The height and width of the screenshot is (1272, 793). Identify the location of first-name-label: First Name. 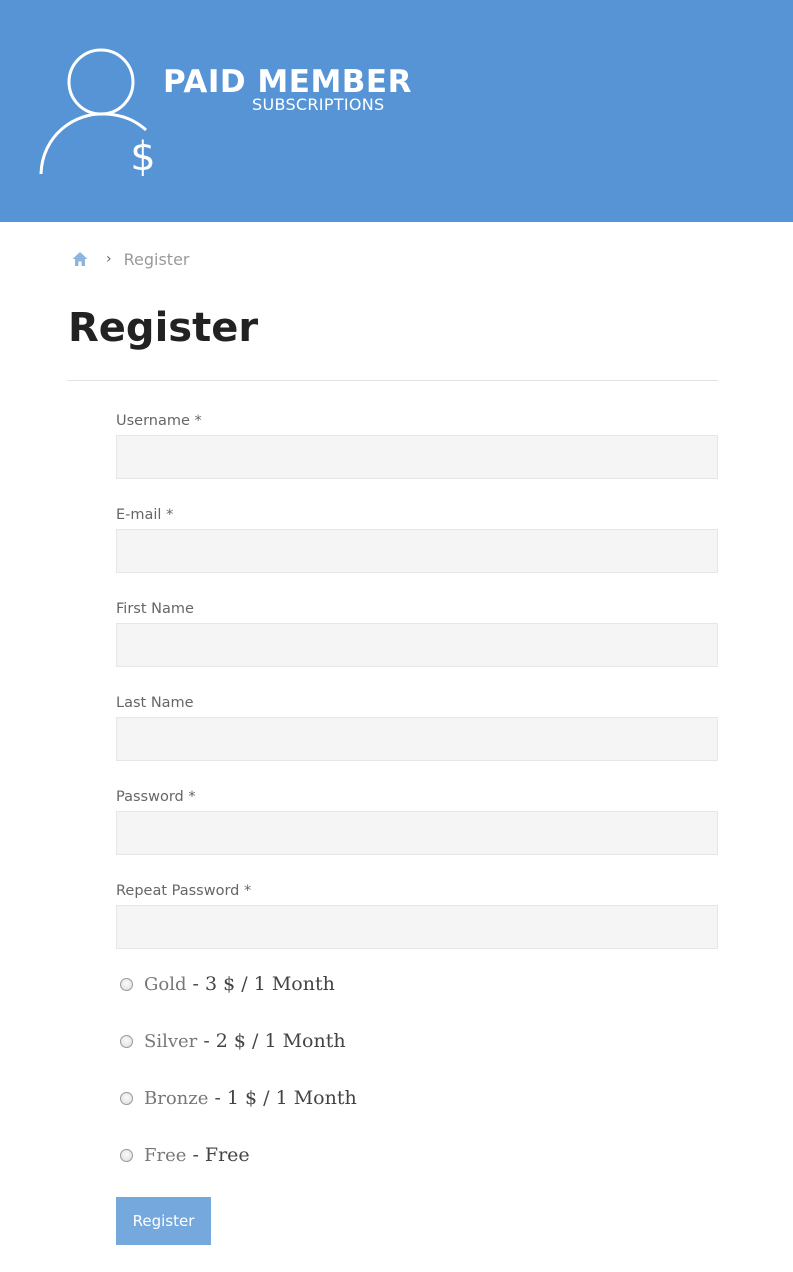
(155, 609).